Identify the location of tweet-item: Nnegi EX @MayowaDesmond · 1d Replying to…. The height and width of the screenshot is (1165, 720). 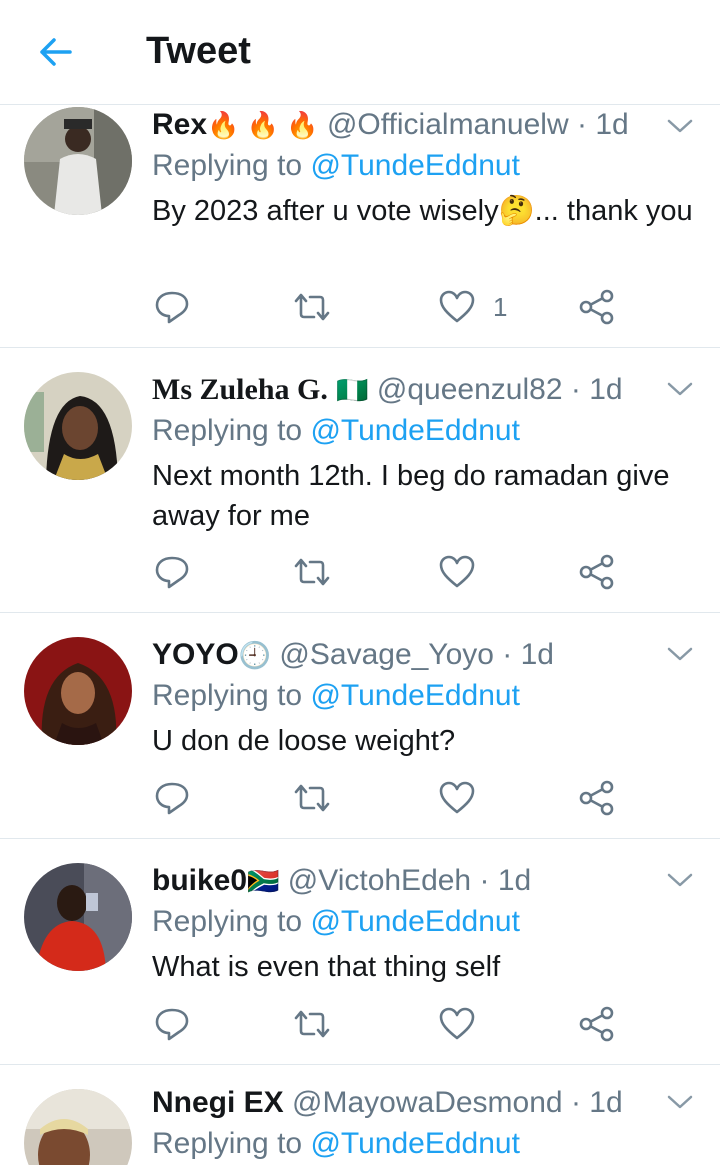
(360, 1115).